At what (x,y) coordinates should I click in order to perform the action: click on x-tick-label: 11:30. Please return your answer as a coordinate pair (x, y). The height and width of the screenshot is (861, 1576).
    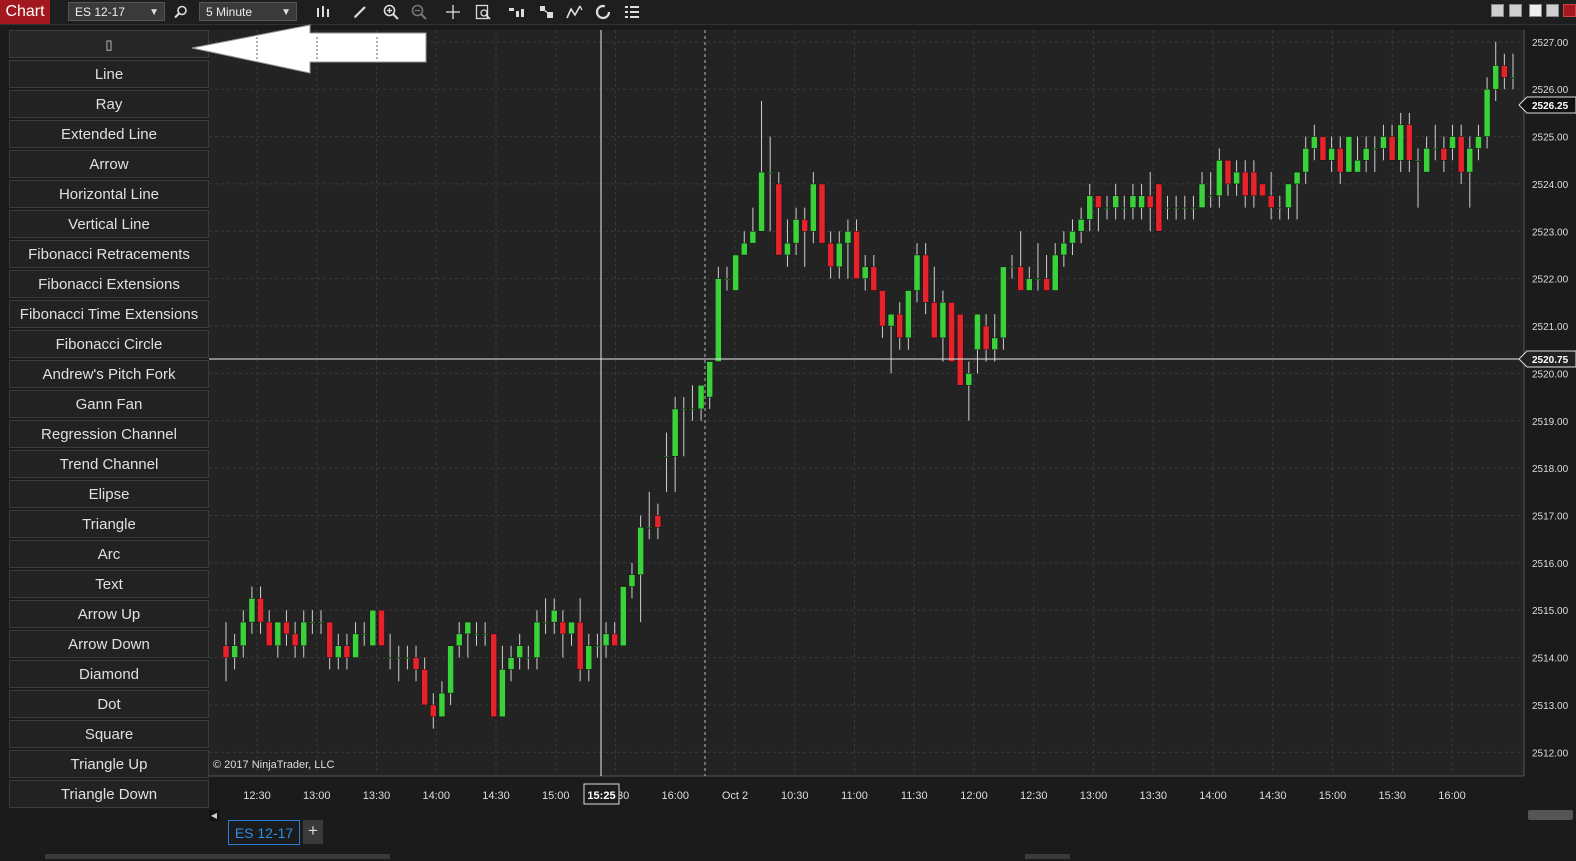
    Looking at the image, I should click on (914, 796).